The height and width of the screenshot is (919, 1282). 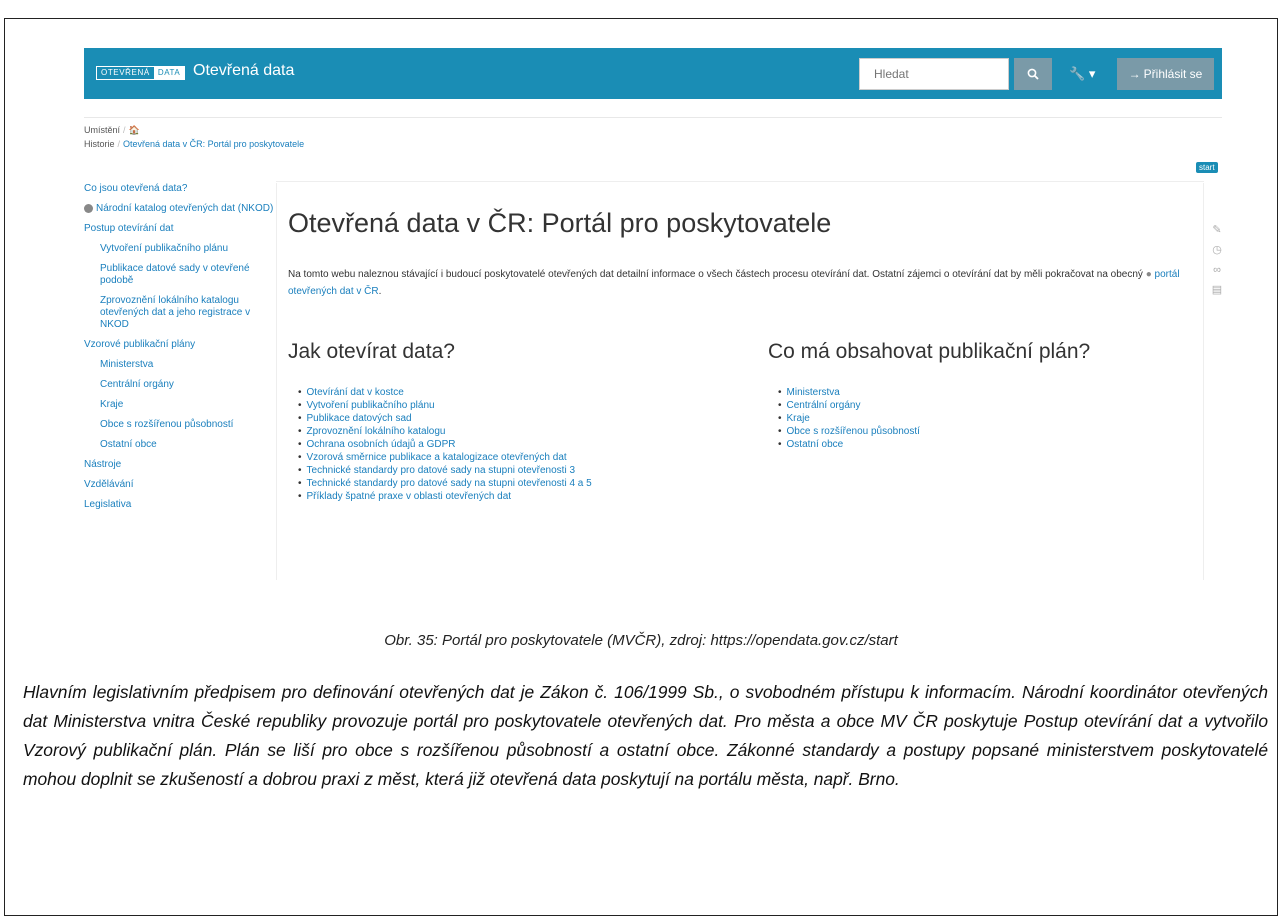 What do you see at coordinates (1217, 250) in the screenshot?
I see `history-icon: ◷` at bounding box center [1217, 250].